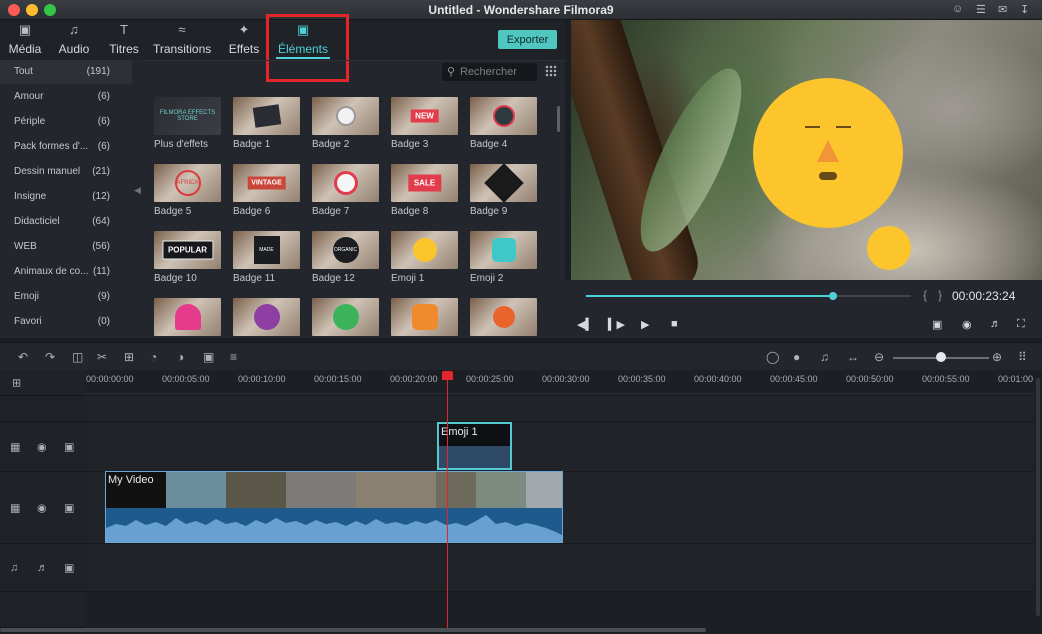  I want to click on undo-icon: ↶, so click(23, 357).